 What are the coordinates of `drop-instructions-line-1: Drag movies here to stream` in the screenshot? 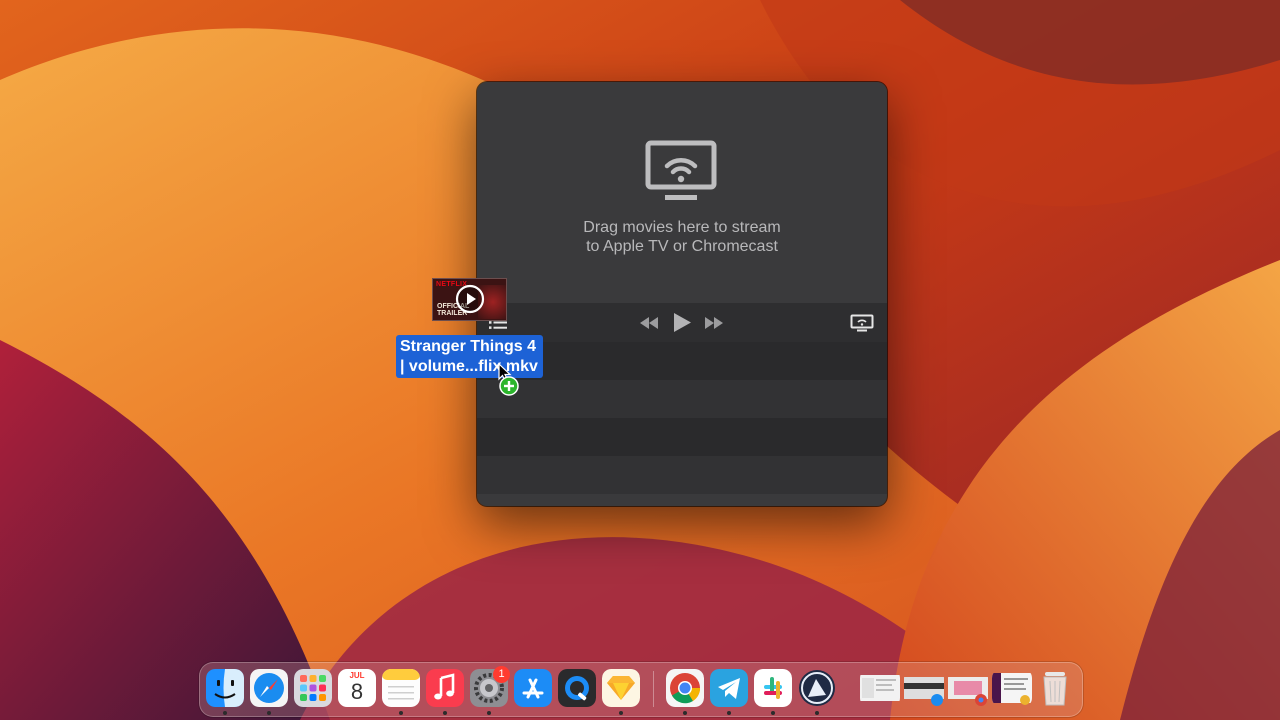 It's located at (682, 227).